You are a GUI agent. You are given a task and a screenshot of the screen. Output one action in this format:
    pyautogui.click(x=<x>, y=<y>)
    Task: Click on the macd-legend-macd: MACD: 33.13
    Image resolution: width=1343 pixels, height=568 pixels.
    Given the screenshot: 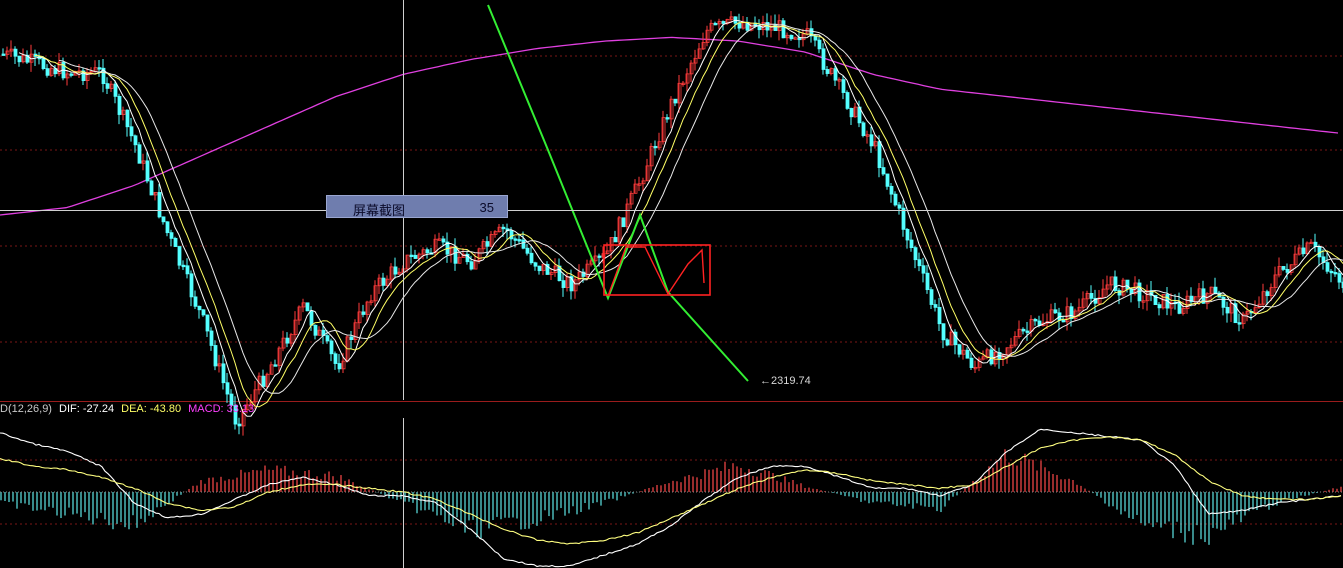 What is the action you would take?
    pyautogui.click(x=221, y=409)
    